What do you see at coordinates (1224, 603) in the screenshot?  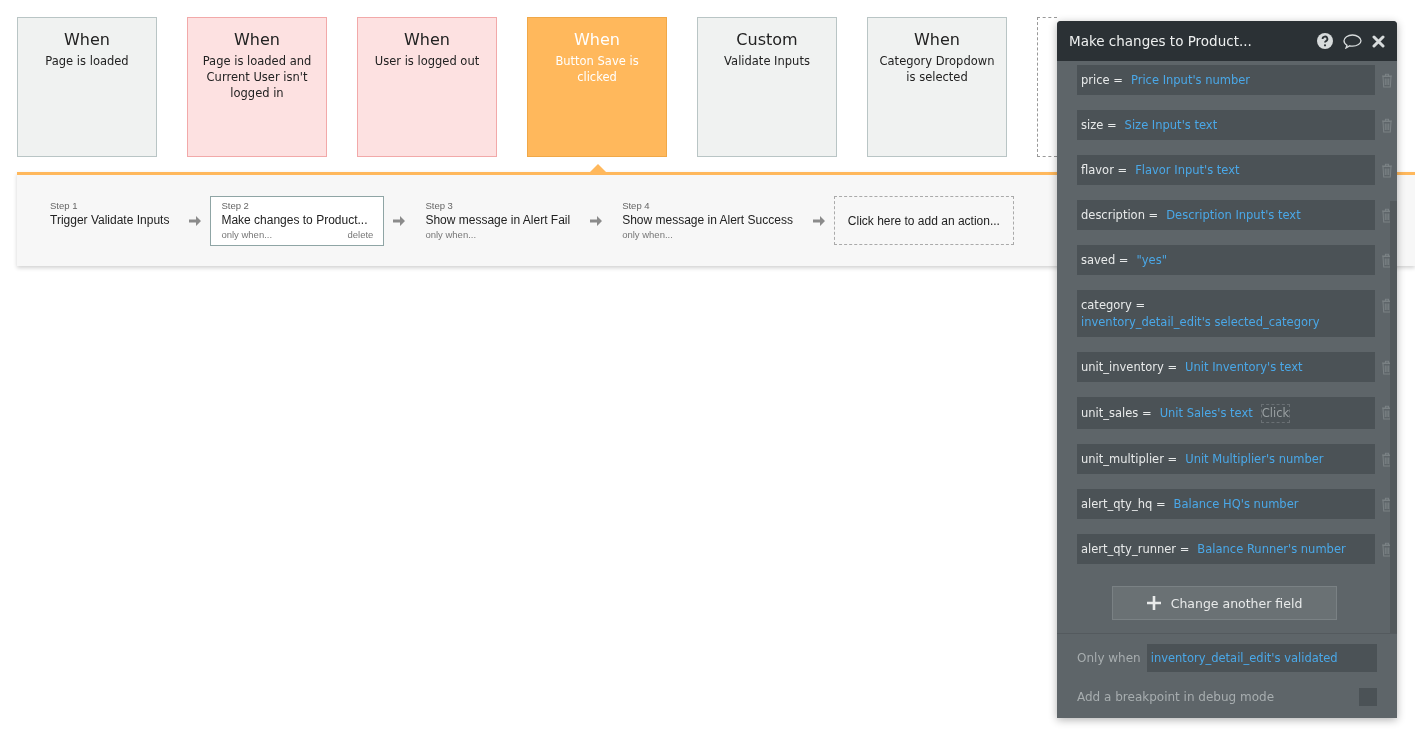 I see `change-another-field-button: Change another field` at bounding box center [1224, 603].